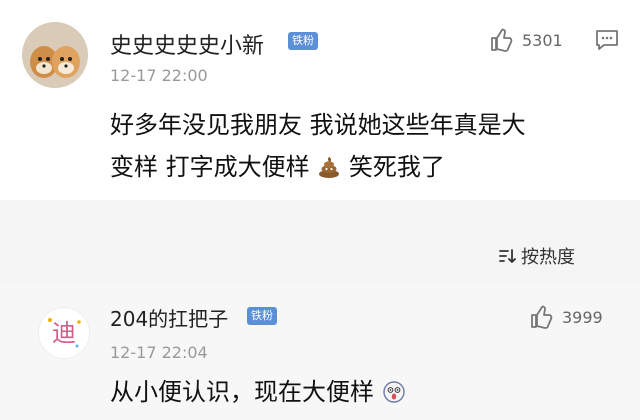  I want to click on like-button-2: 3999, so click(564, 317).